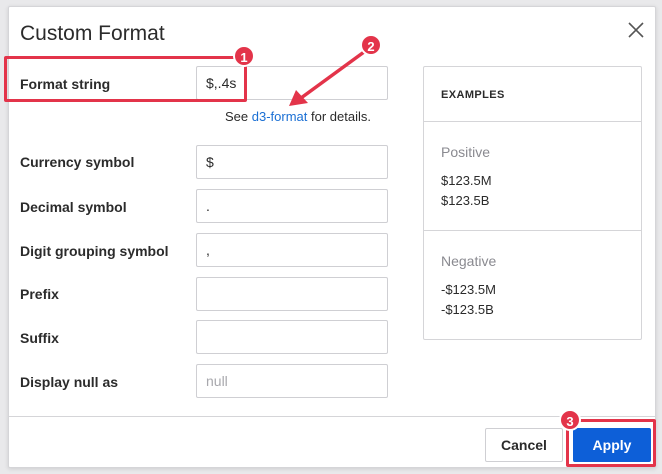  Describe the element at coordinates (292, 337) in the screenshot. I see `suffix-input` at that location.